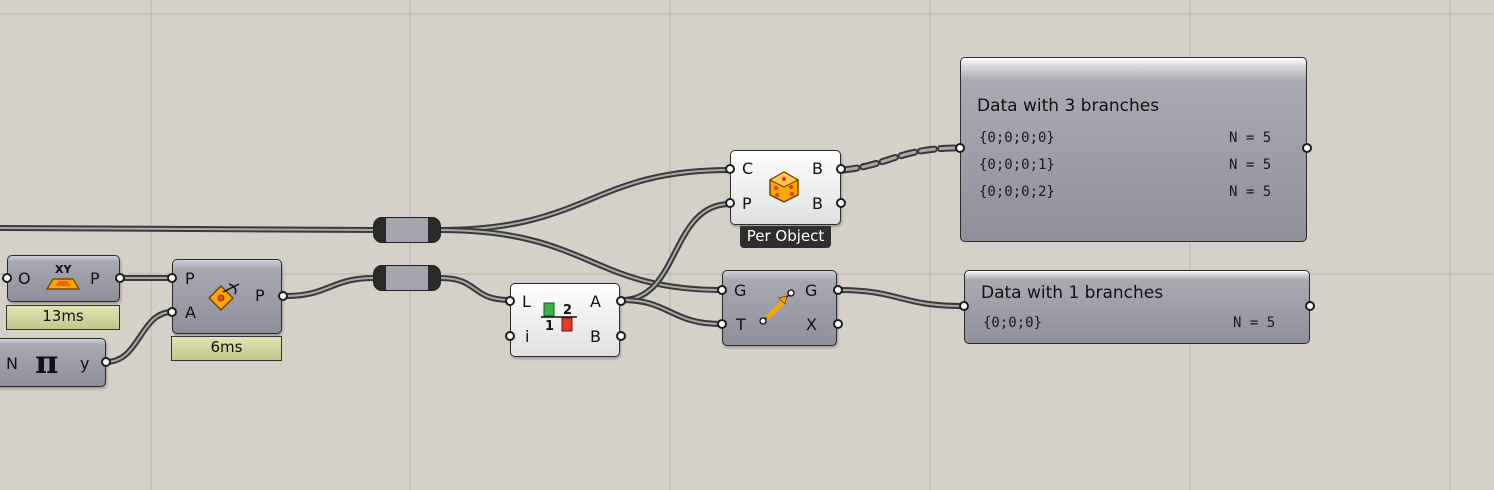 The height and width of the screenshot is (490, 1494). I want to click on dispatch-output-B: B, so click(595, 337).